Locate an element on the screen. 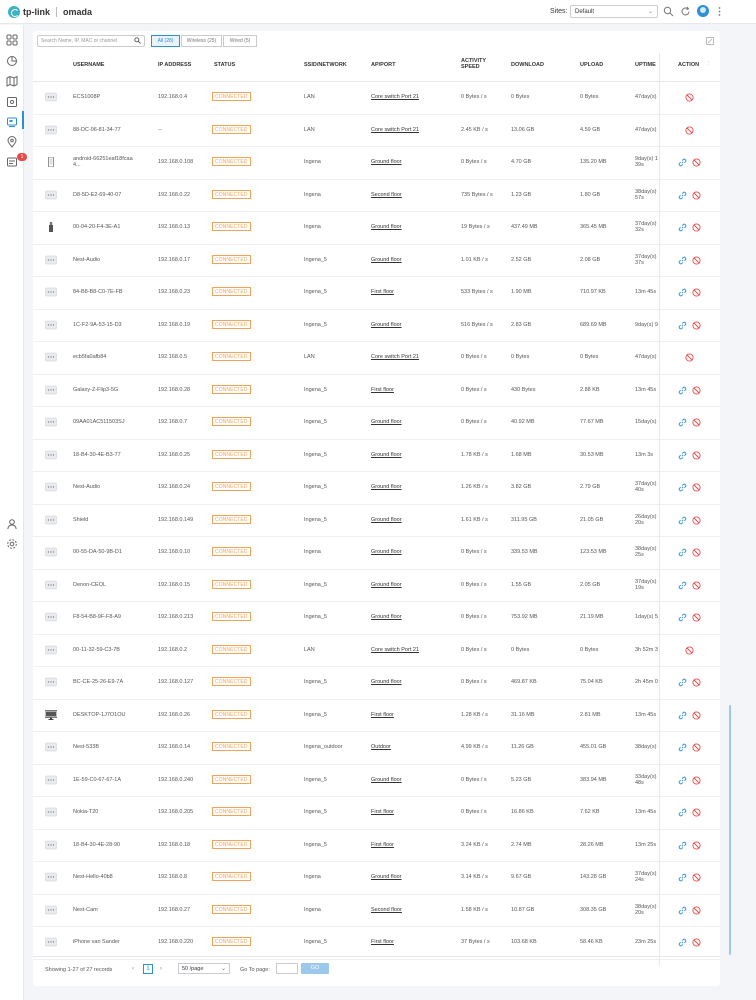 The width and height of the screenshot is (756, 1000). brand-logo: tp-link omada is located at coordinates (50, 12).